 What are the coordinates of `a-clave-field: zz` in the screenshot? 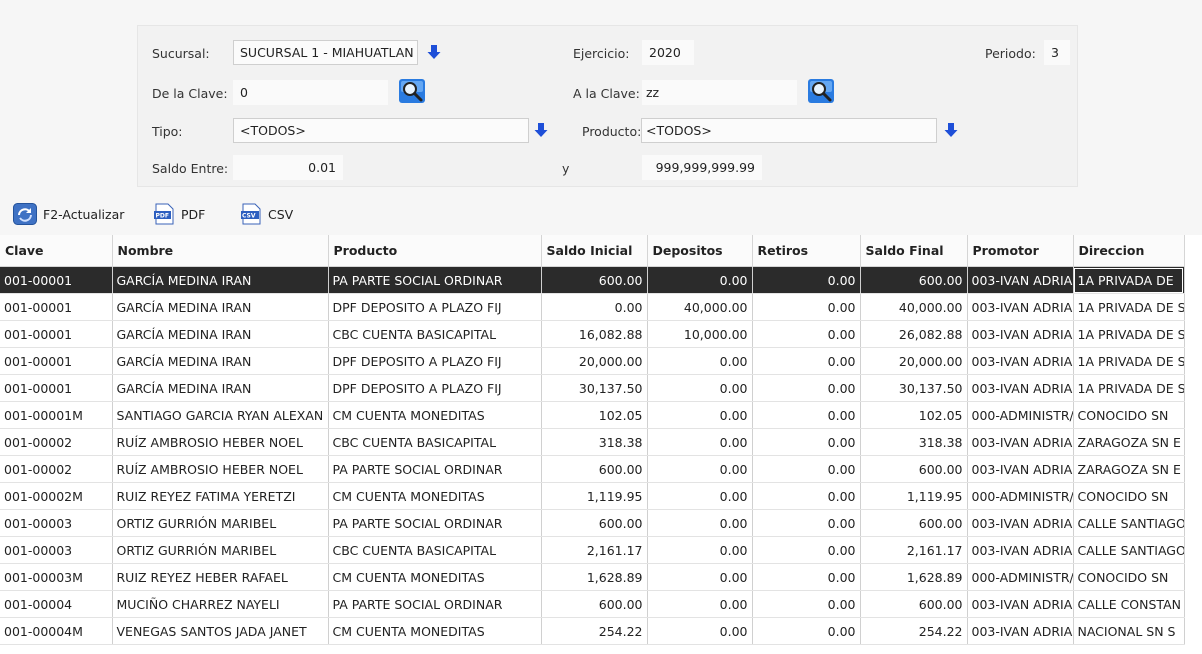 It's located at (719, 92).